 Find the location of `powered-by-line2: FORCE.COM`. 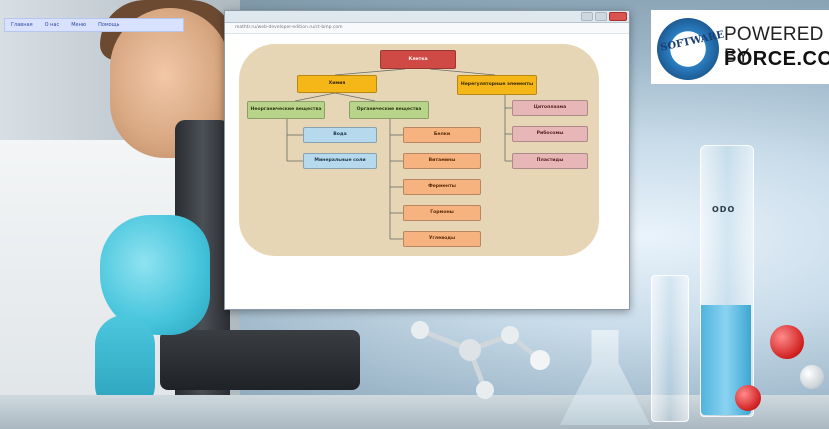

powered-by-line2: FORCE.COM is located at coordinates (776, 59).